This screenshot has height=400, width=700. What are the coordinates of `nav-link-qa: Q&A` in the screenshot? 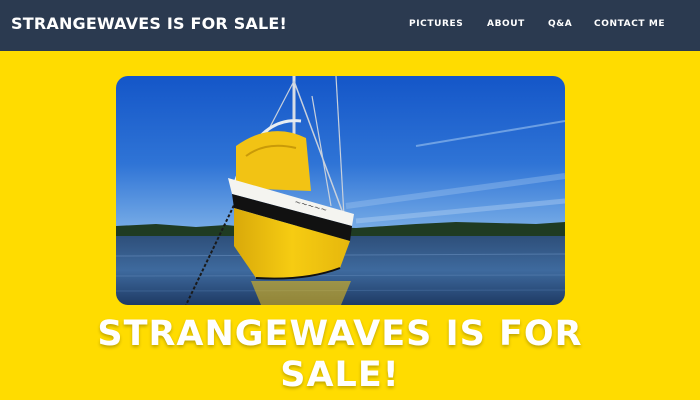 It's located at (560, 24).